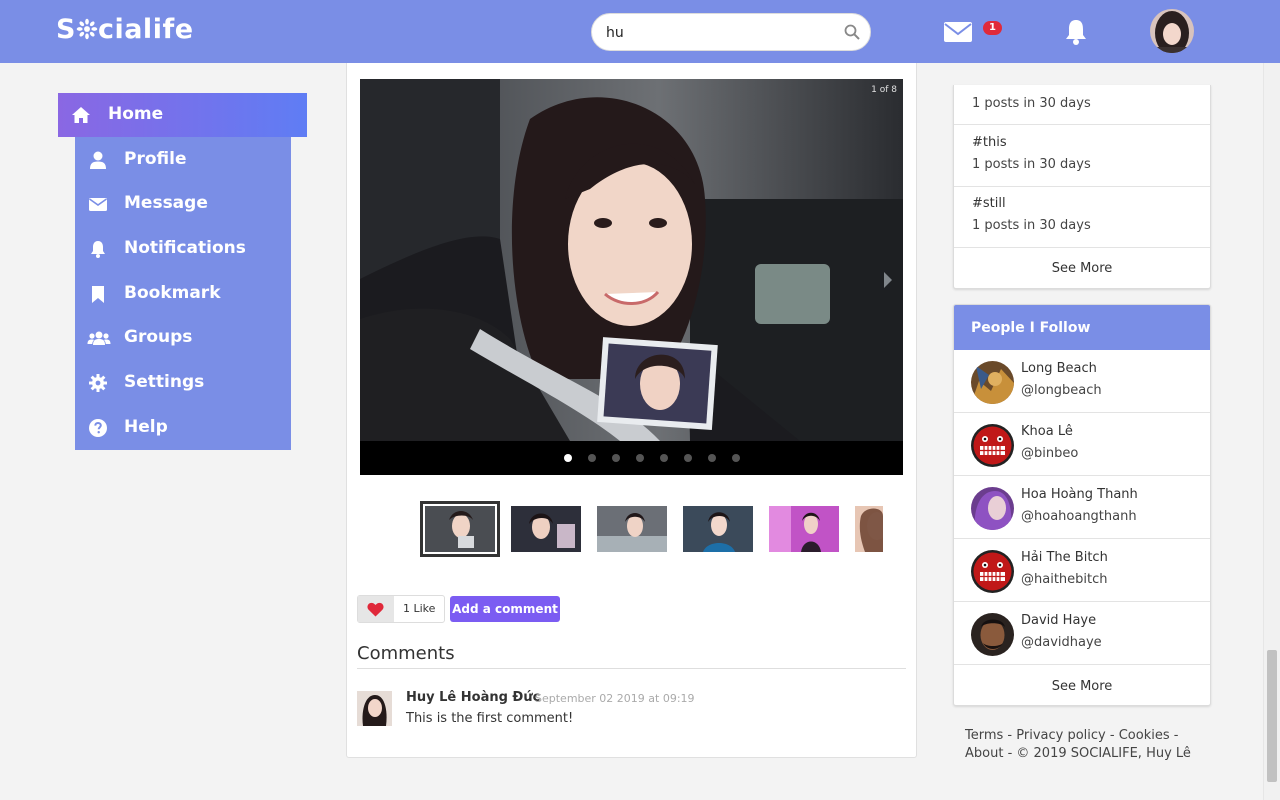  I want to click on sidebar-item-label: Help, so click(146, 427).